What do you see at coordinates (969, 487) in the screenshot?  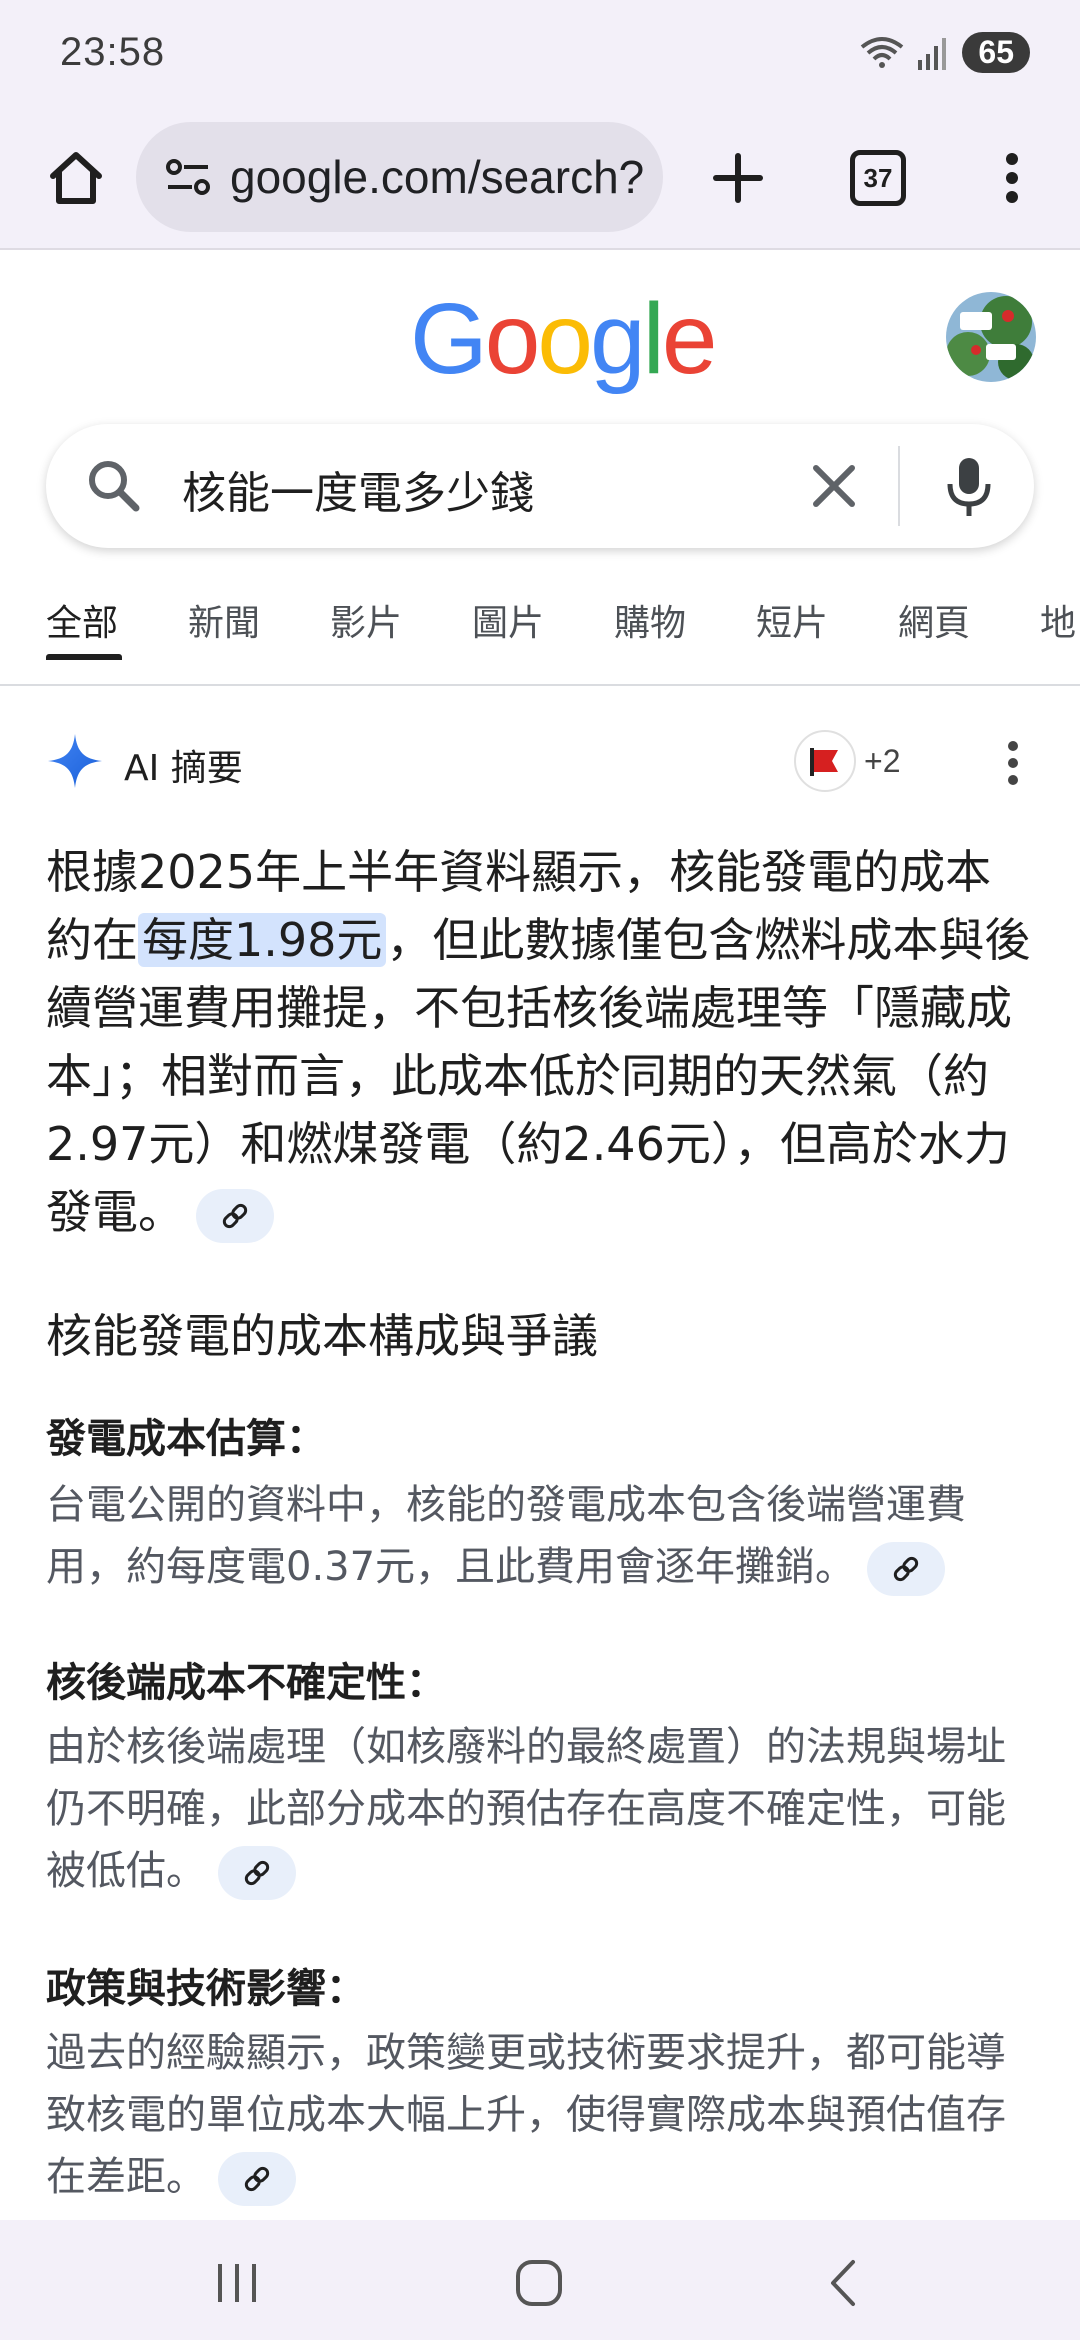 I see `mic-icon` at bounding box center [969, 487].